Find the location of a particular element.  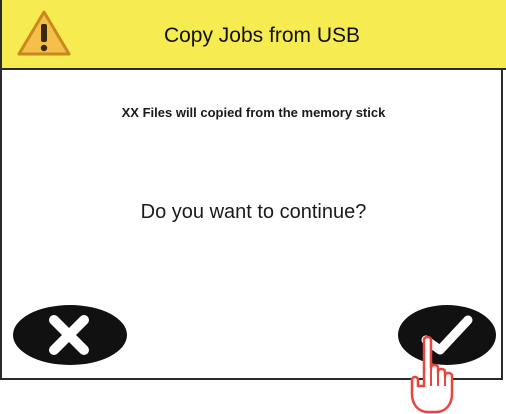

cancel-button is located at coordinates (70, 335).